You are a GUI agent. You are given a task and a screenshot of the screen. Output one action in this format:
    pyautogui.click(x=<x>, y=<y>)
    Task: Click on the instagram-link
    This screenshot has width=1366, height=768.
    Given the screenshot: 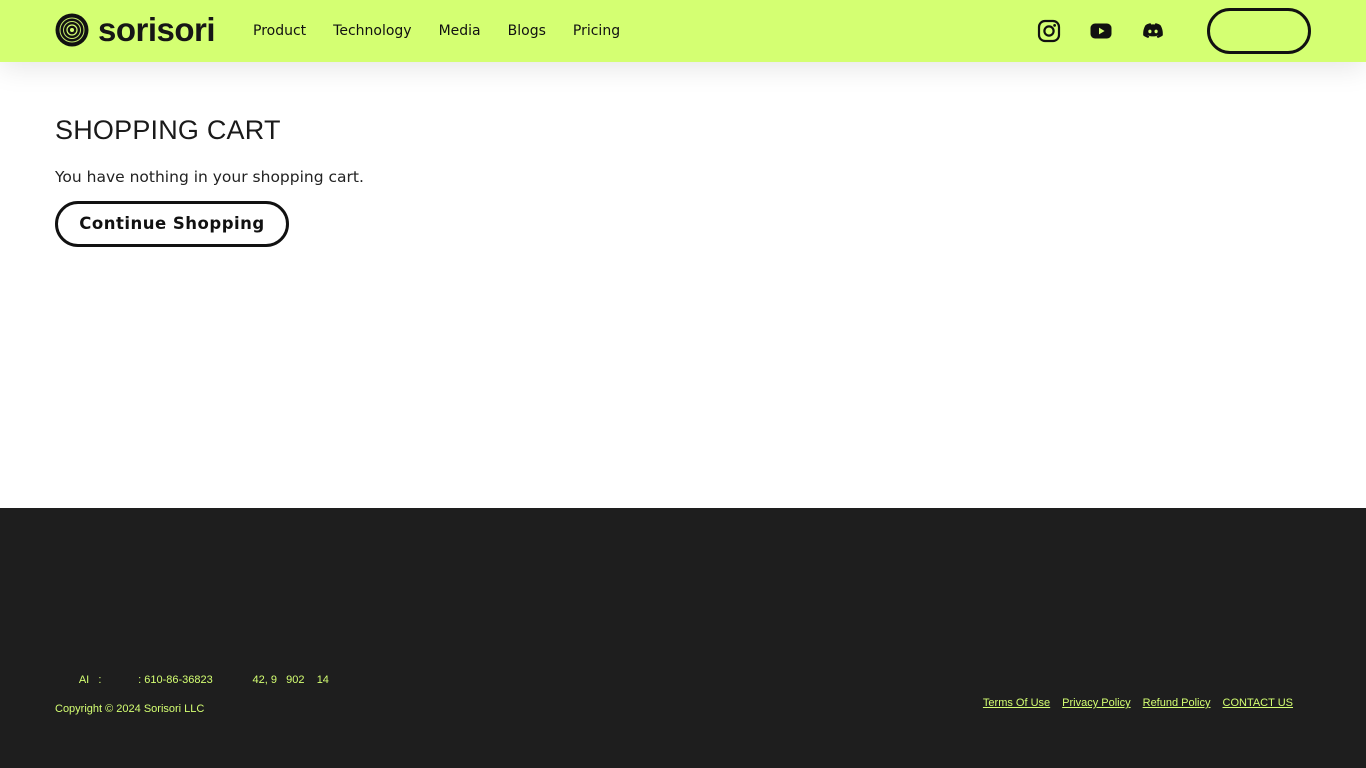 What is the action you would take?
    pyautogui.click(x=1049, y=31)
    